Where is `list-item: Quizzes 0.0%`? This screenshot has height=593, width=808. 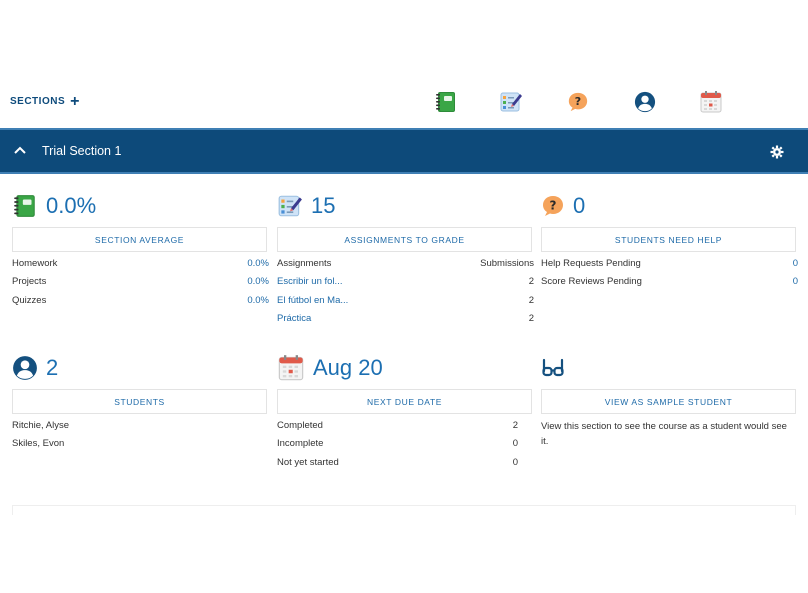 list-item: Quizzes 0.0% is located at coordinates (140, 301).